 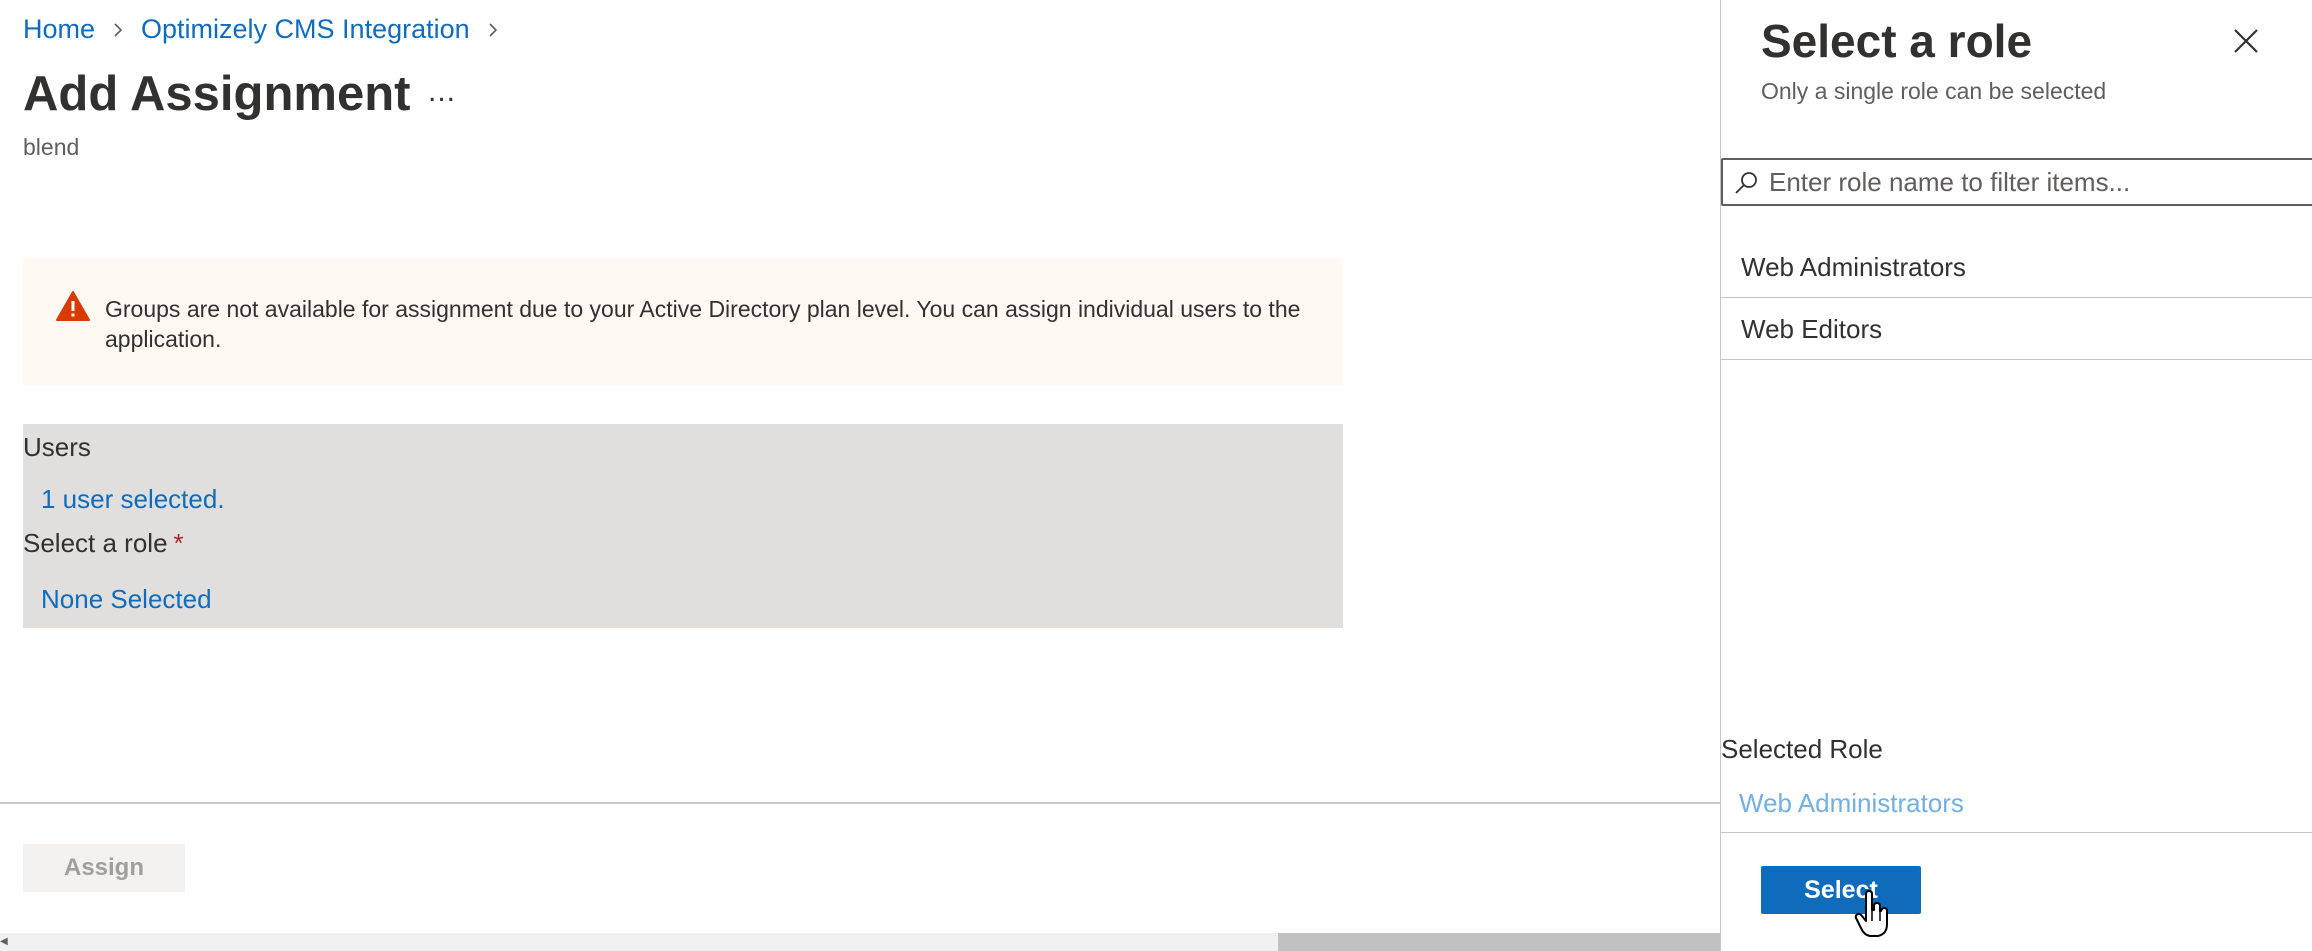 What do you see at coordinates (2016, 267) in the screenshot?
I see `role-item-web-administrators: Web Administrators` at bounding box center [2016, 267].